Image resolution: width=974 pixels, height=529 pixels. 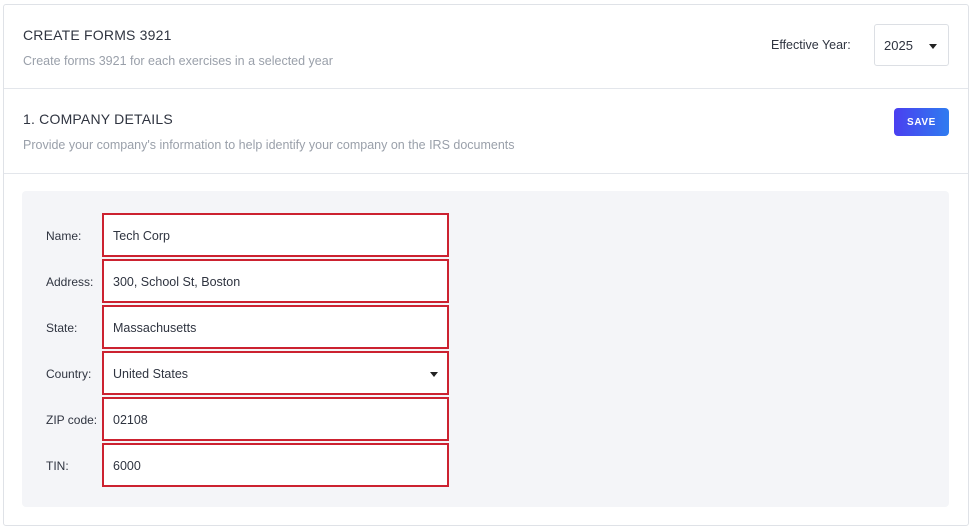 What do you see at coordinates (70, 282) in the screenshot?
I see `address-label: Address:` at bounding box center [70, 282].